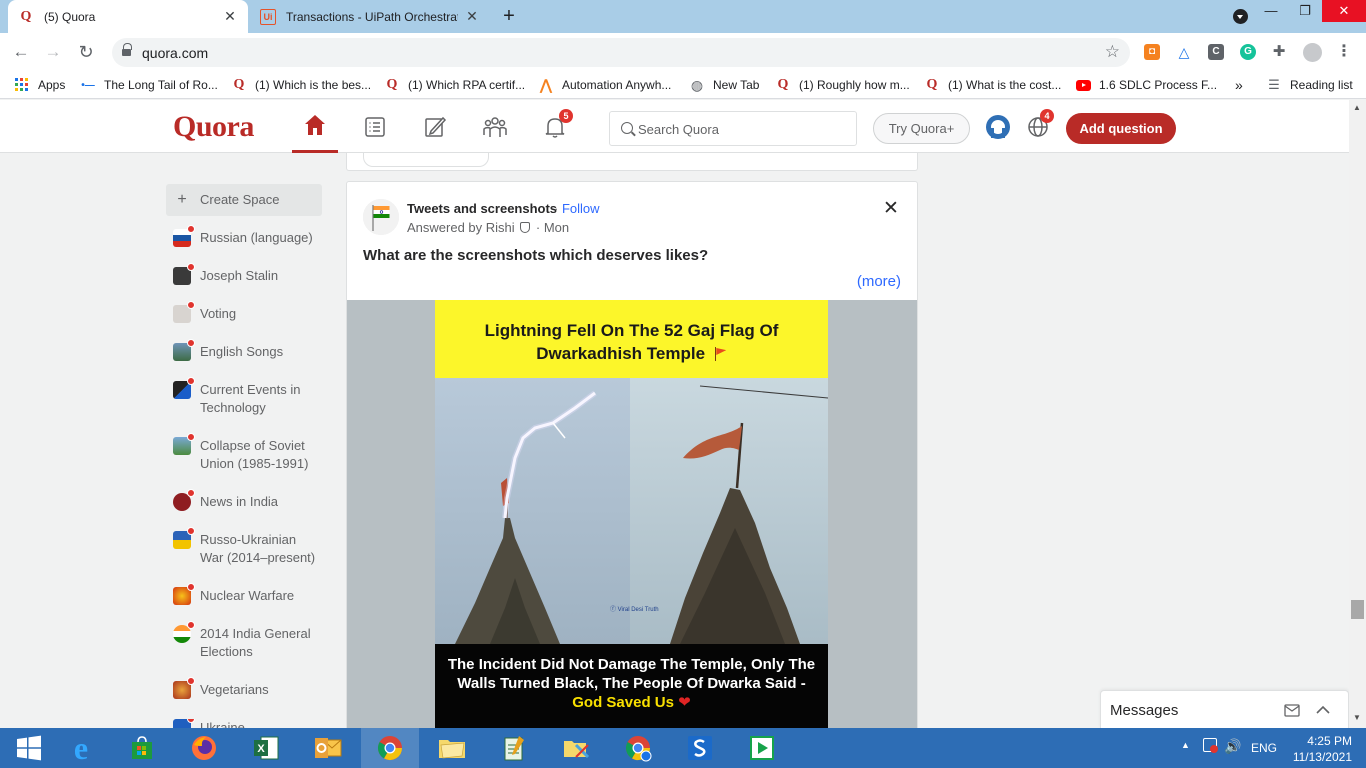 The width and height of the screenshot is (1366, 768). What do you see at coordinates (244, 200) in the screenshot?
I see `create-space-button: + Create Space` at bounding box center [244, 200].